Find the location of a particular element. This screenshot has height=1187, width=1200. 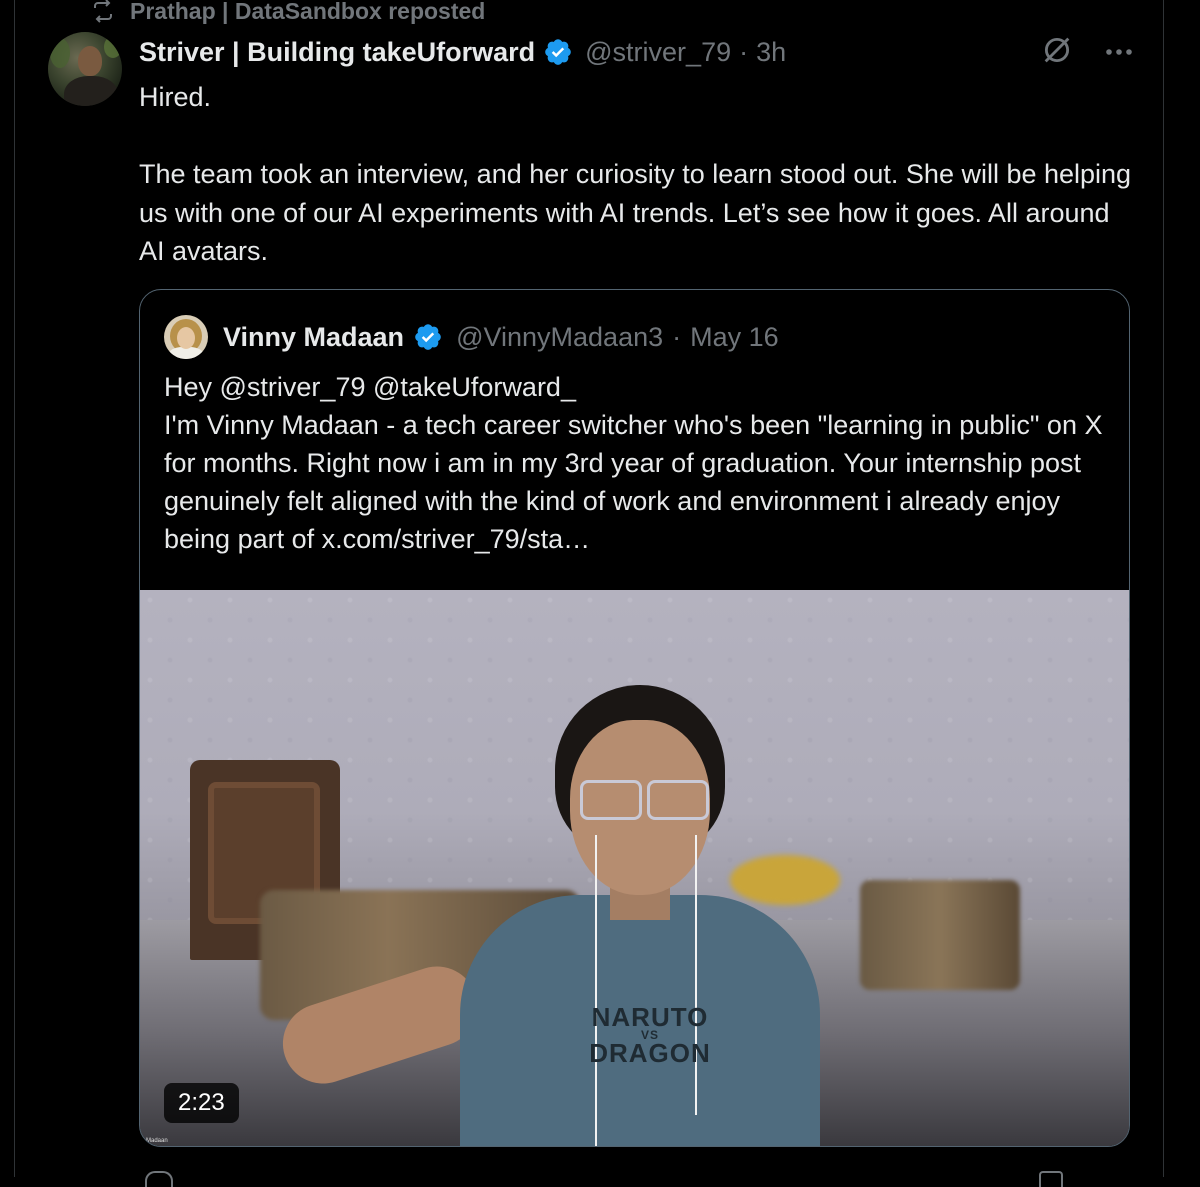

quoted-author-handle: @VinnyMadaan3 is located at coordinates (559, 337).